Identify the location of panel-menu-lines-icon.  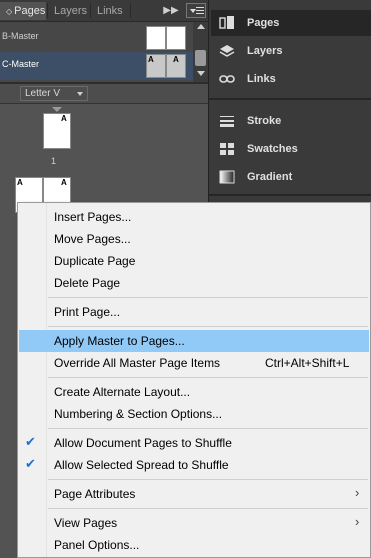
(200, 7).